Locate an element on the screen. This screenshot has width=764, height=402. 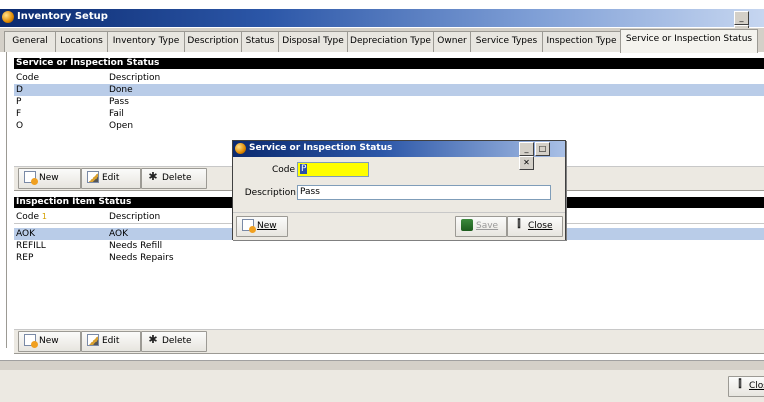
column-code: Code 1 is located at coordinates (31, 217).